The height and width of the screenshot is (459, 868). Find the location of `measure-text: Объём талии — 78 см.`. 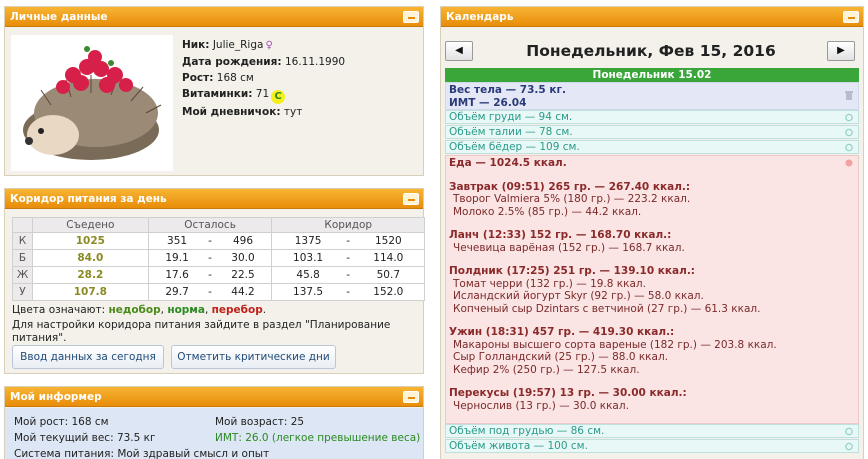

measure-text: Объём талии — 78 см. is located at coordinates (511, 132).